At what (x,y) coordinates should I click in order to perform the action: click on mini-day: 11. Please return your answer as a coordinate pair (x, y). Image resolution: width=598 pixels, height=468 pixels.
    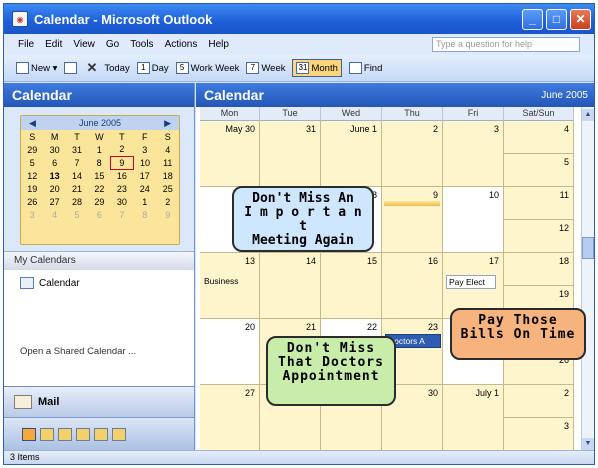
    Looking at the image, I should click on (168, 162).